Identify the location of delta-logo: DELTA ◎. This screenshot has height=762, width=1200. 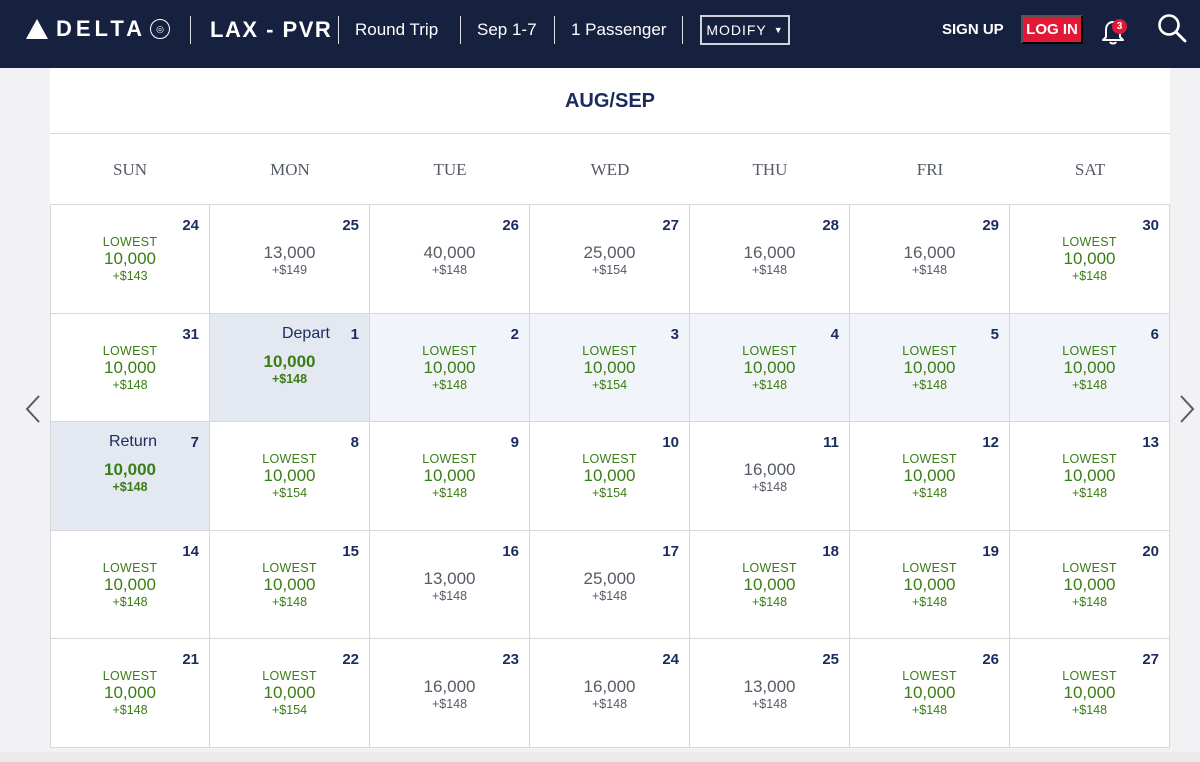
(98, 29).